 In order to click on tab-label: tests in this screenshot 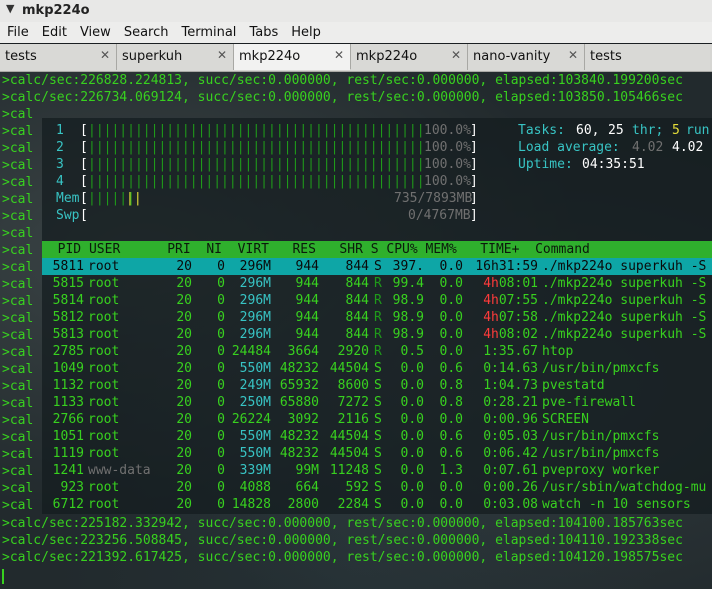, I will do `click(606, 56)`.